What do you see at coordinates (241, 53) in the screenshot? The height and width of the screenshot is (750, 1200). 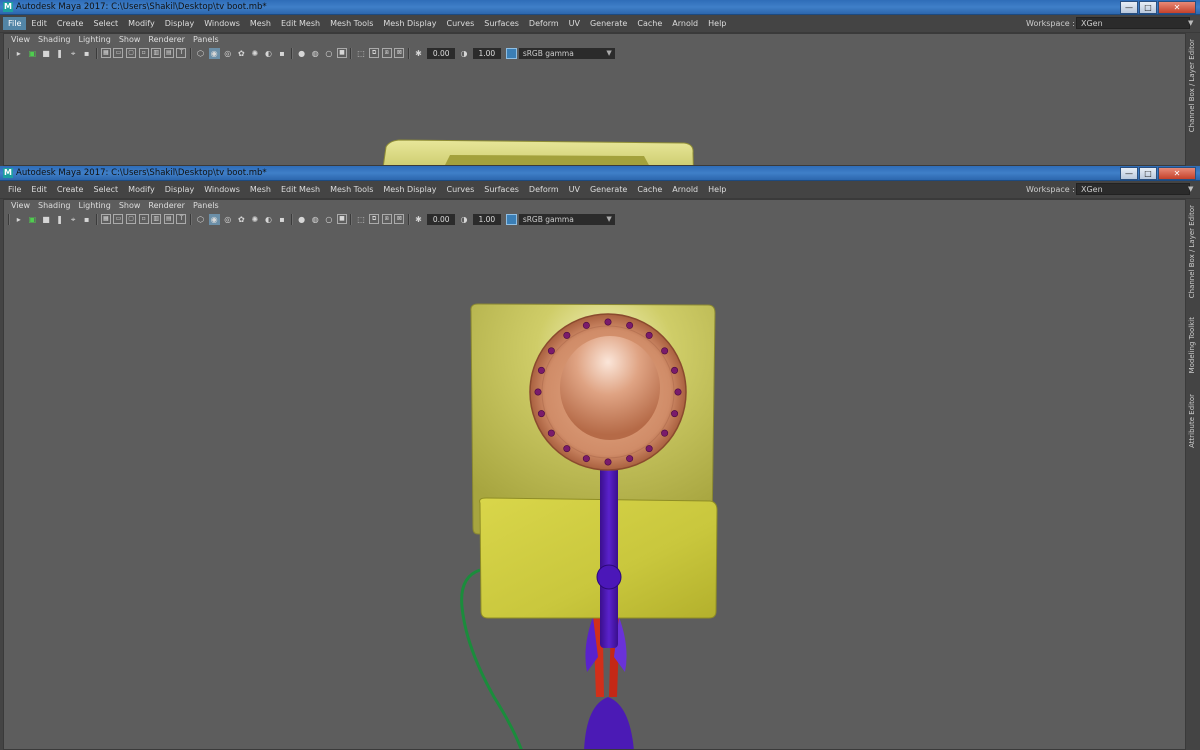 I see `texture-icon: ✿` at bounding box center [241, 53].